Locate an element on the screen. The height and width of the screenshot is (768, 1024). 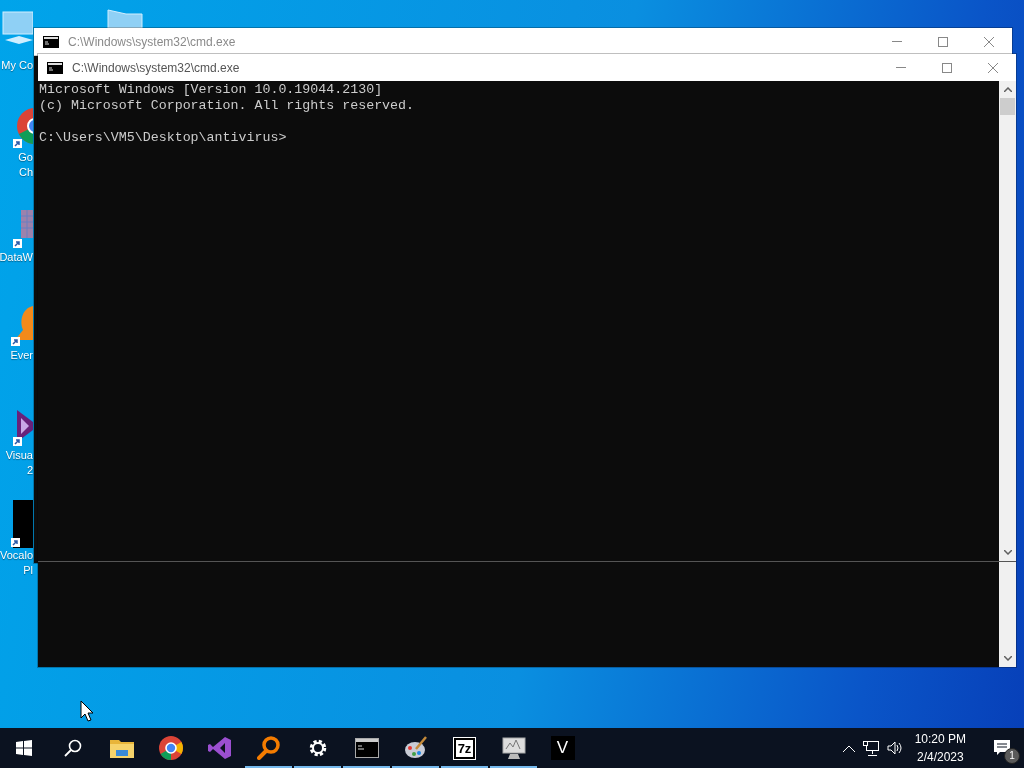
grid-icon is located at coordinates (26, 224).